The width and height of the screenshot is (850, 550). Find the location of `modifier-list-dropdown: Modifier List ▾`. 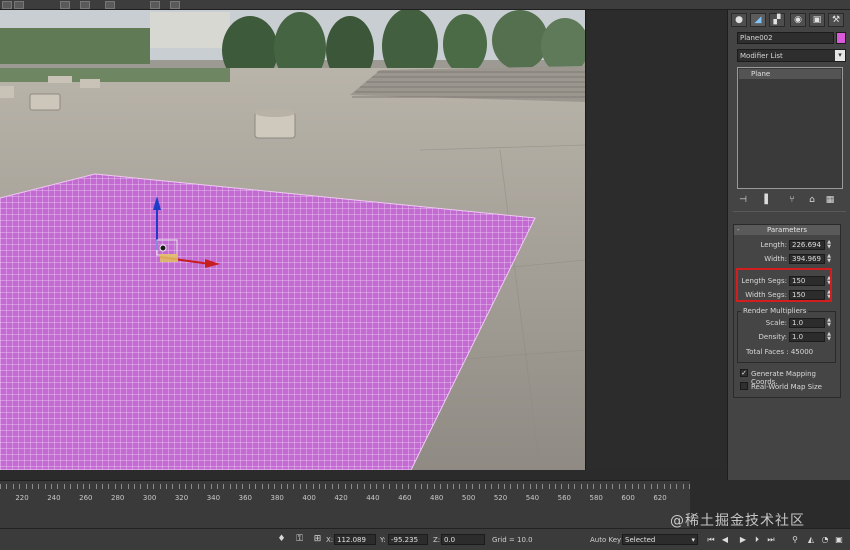

modifier-list-dropdown: Modifier List ▾ is located at coordinates (791, 55).